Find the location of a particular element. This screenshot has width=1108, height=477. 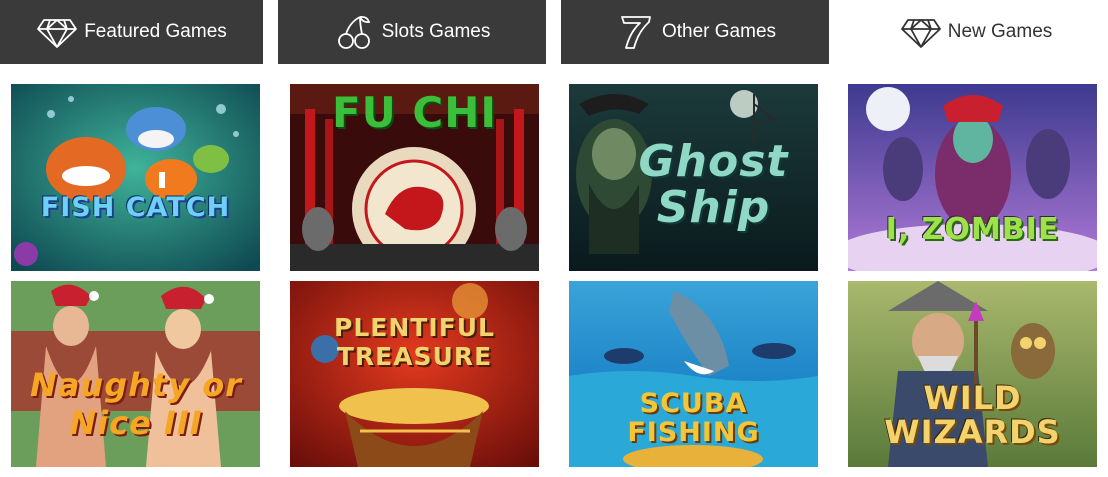

game-title: FU CHI is located at coordinates (414, 112).